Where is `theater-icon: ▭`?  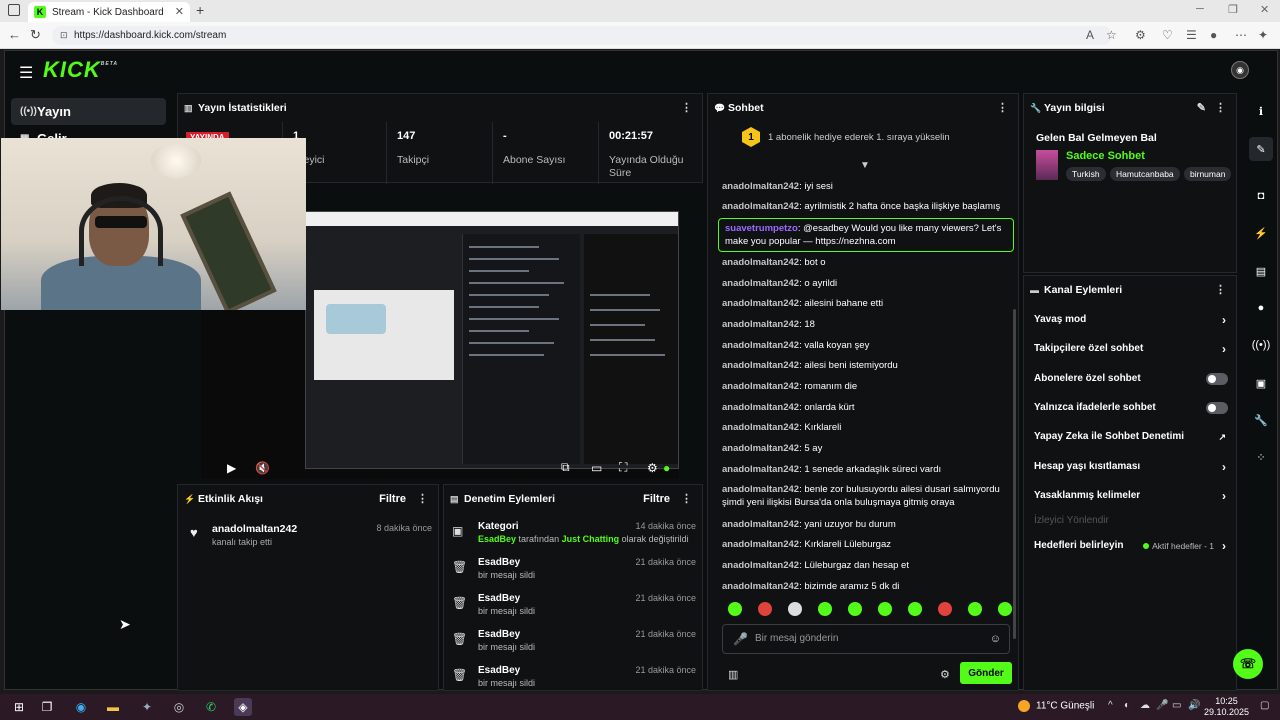 theater-icon: ▭ is located at coordinates (596, 468).